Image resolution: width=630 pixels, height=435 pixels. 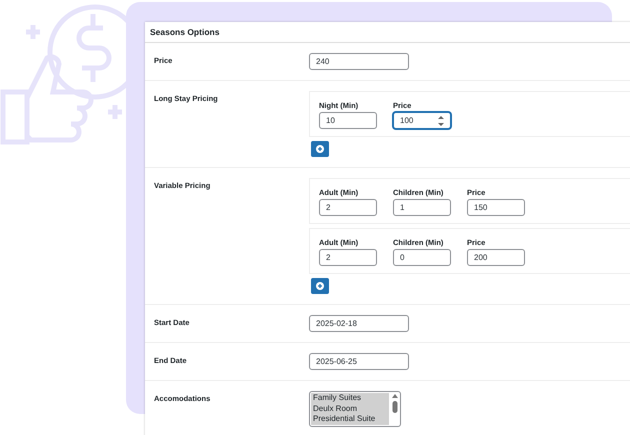 What do you see at coordinates (496, 257) in the screenshot?
I see `input-field: 200` at bounding box center [496, 257].